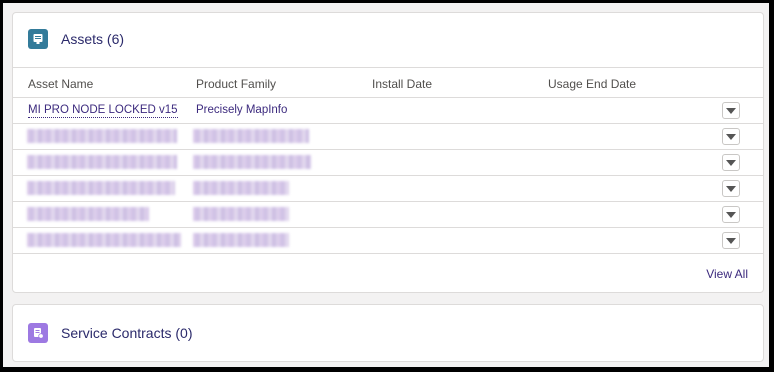  I want to click on service-contracts-card-title: Service Contracts (0), so click(126, 333).